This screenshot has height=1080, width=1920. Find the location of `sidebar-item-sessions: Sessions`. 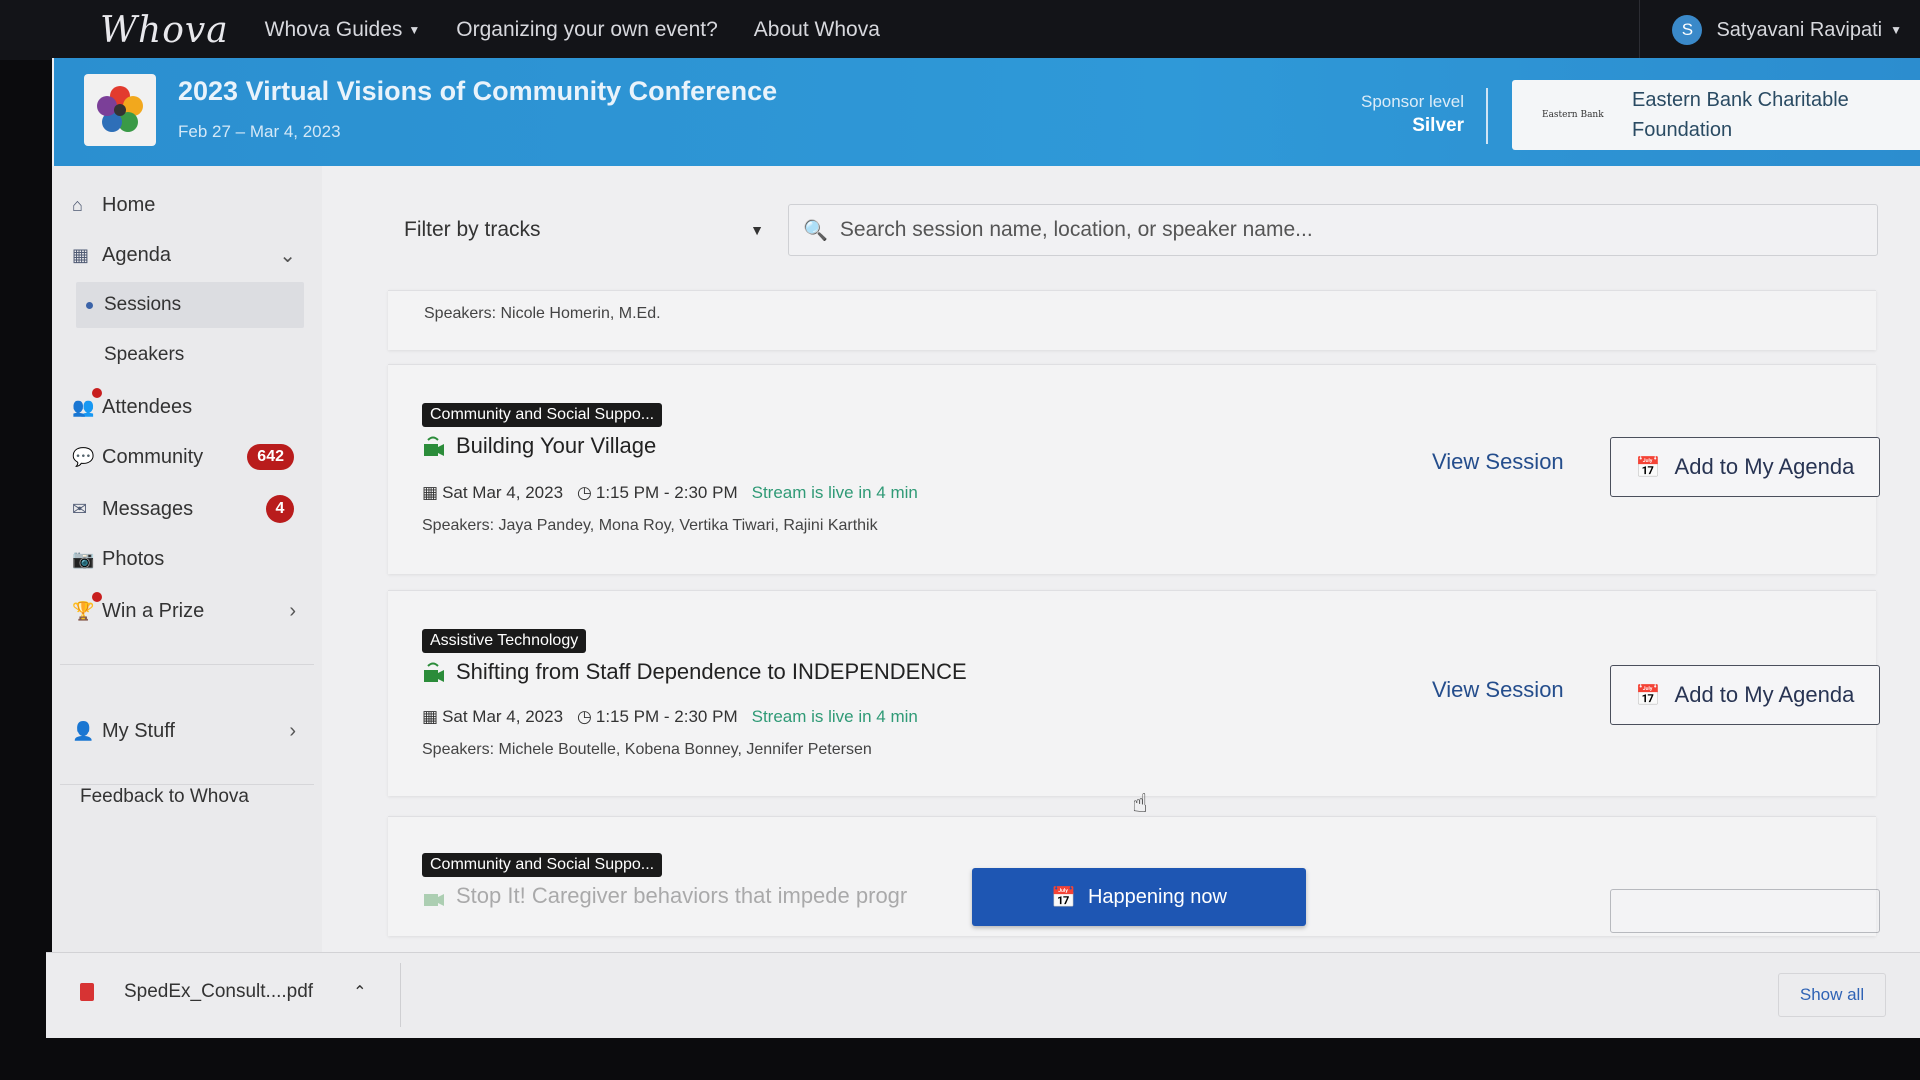

sidebar-item-sessions: Sessions is located at coordinates (190, 305).